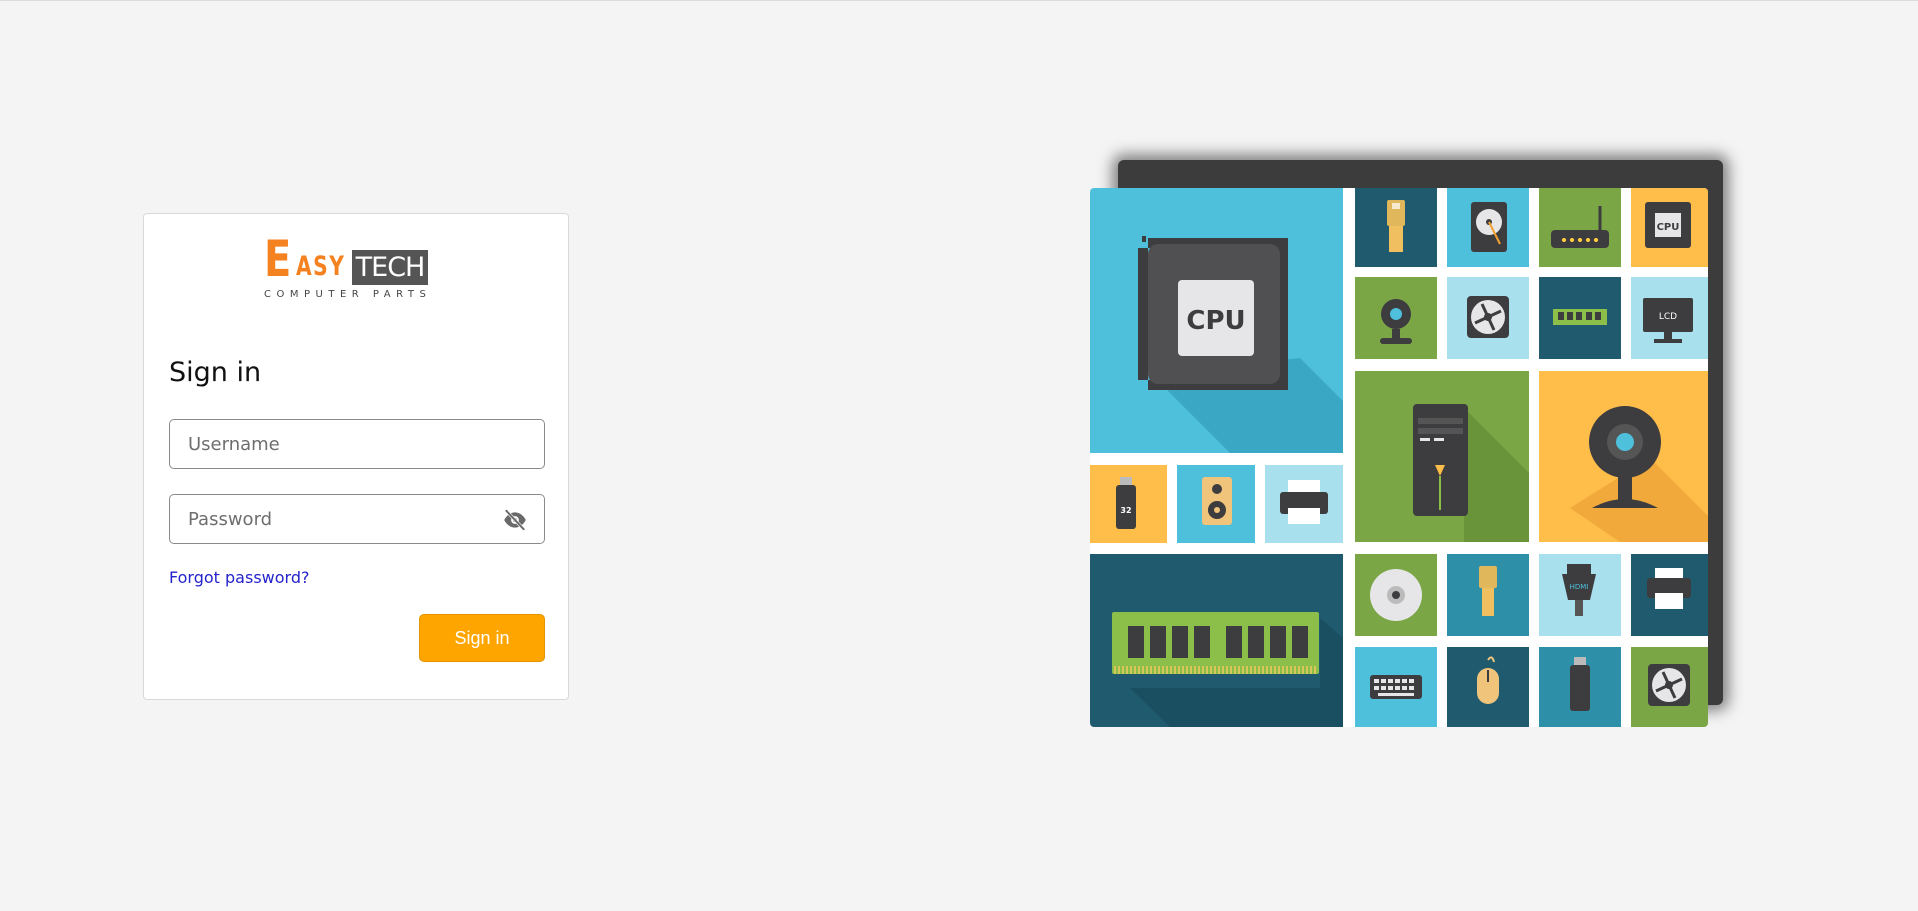 The image size is (1918, 911). What do you see at coordinates (321, 266) in the screenshot?
I see `logo-rest: ASY` at bounding box center [321, 266].